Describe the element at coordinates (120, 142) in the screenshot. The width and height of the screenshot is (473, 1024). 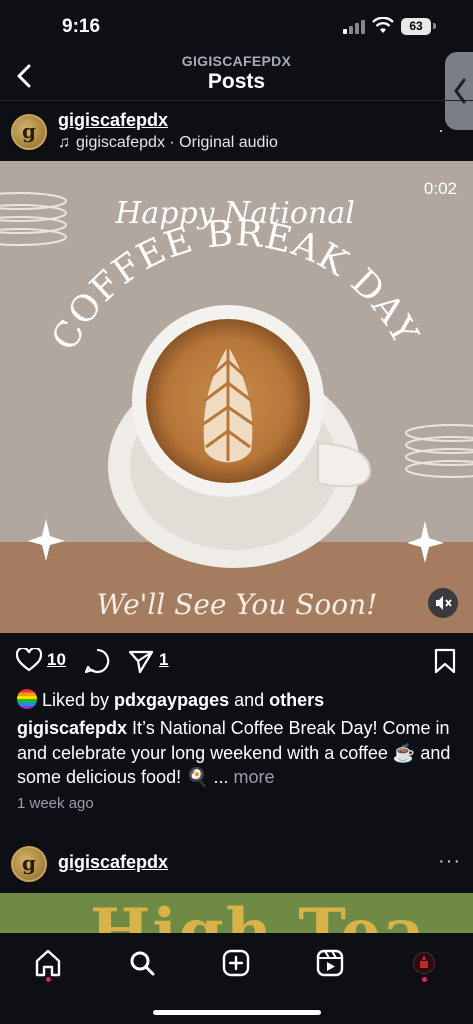
I see `audio-user: gigiscafepdx` at that location.